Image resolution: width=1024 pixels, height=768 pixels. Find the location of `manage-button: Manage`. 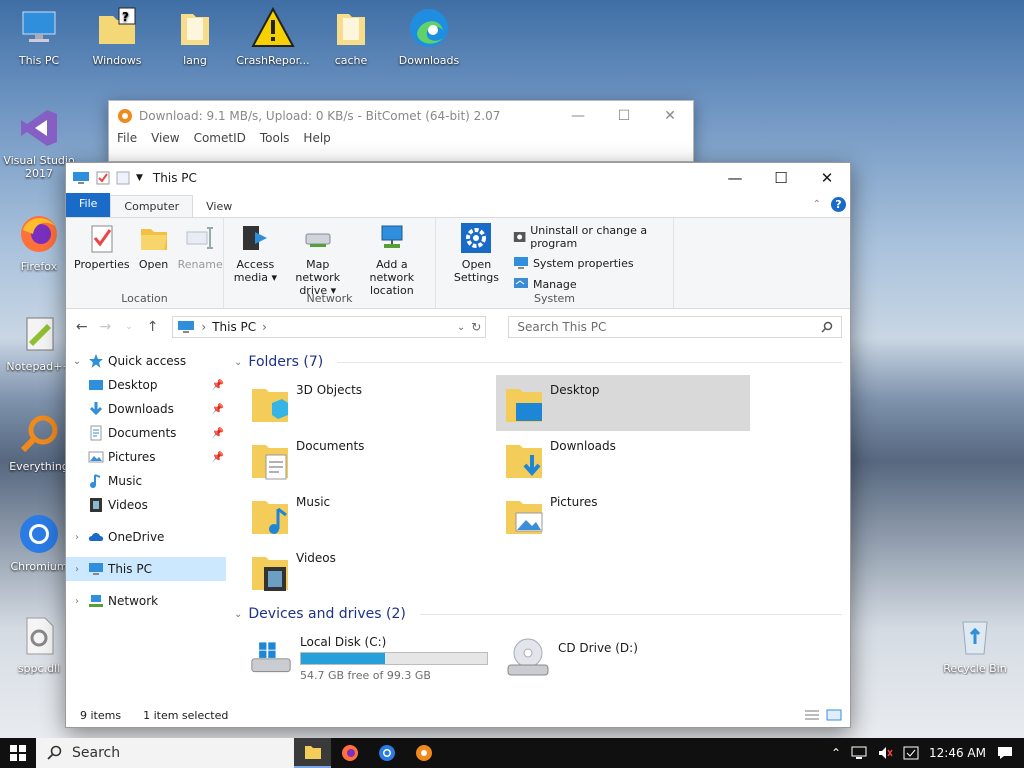

manage-button: Manage is located at coordinates (591, 284).